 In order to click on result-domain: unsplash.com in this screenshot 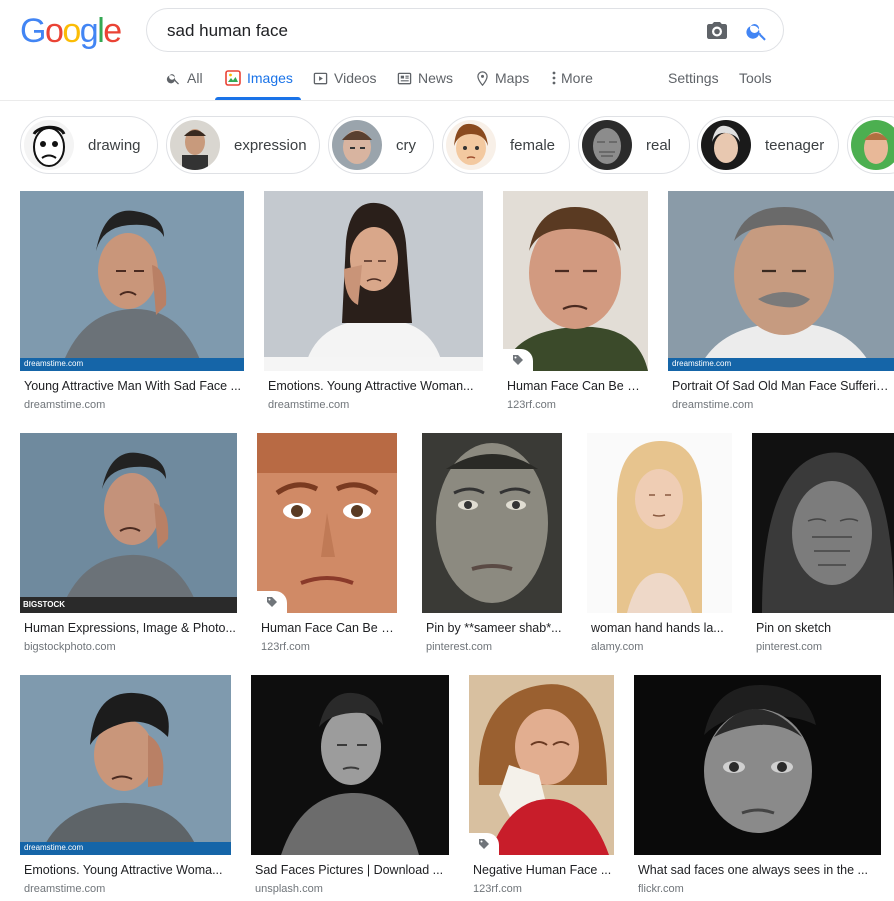, I will do `click(289, 889)`.